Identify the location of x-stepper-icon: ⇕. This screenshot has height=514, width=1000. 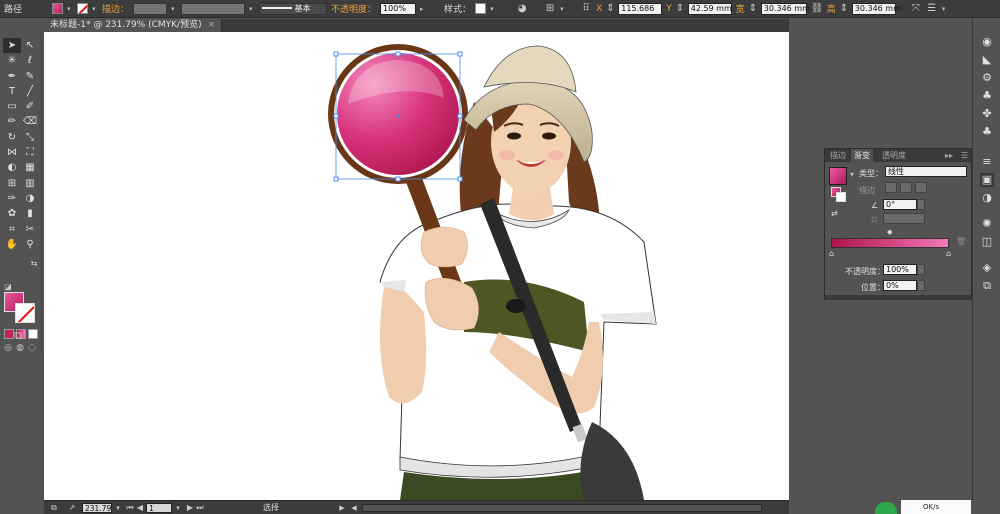
(610, 9).